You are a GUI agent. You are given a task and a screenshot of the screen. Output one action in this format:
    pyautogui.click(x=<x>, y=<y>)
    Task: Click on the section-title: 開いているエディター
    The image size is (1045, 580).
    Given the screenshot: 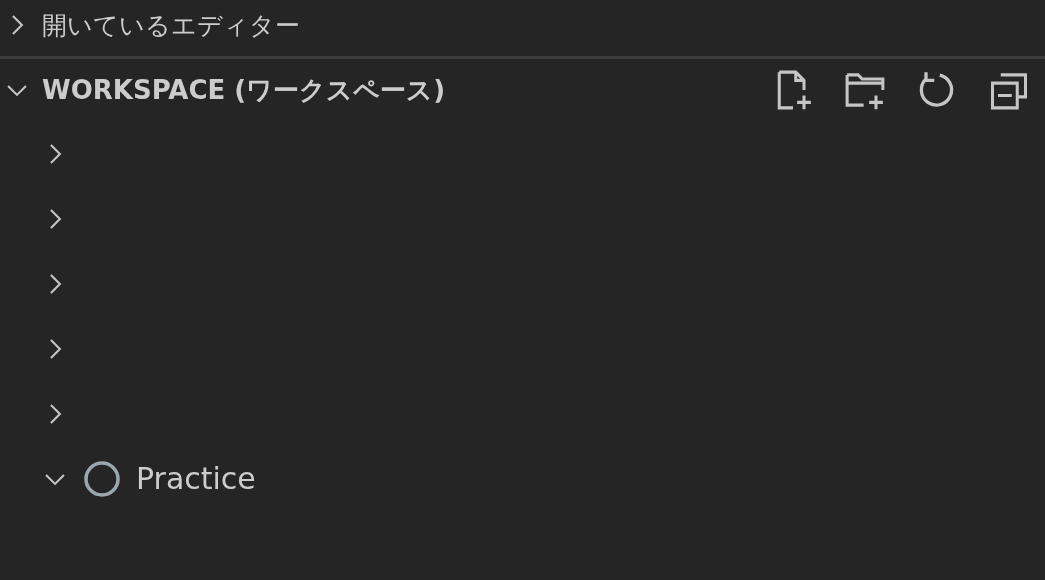 What is the action you would take?
    pyautogui.click(x=171, y=25)
    